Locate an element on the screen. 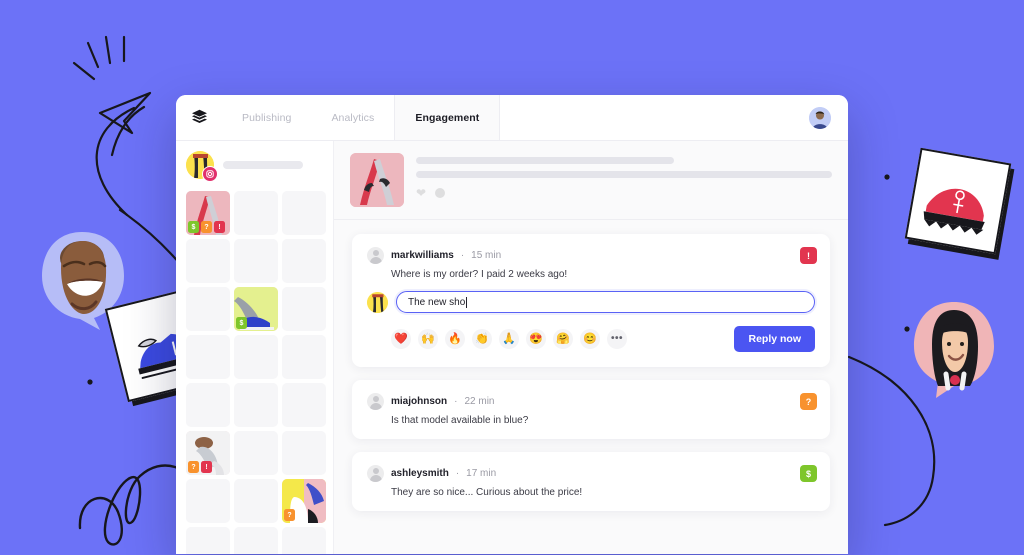 The height and width of the screenshot is (555, 1024). thumbnail-badges: $?! is located at coordinates (206, 227).